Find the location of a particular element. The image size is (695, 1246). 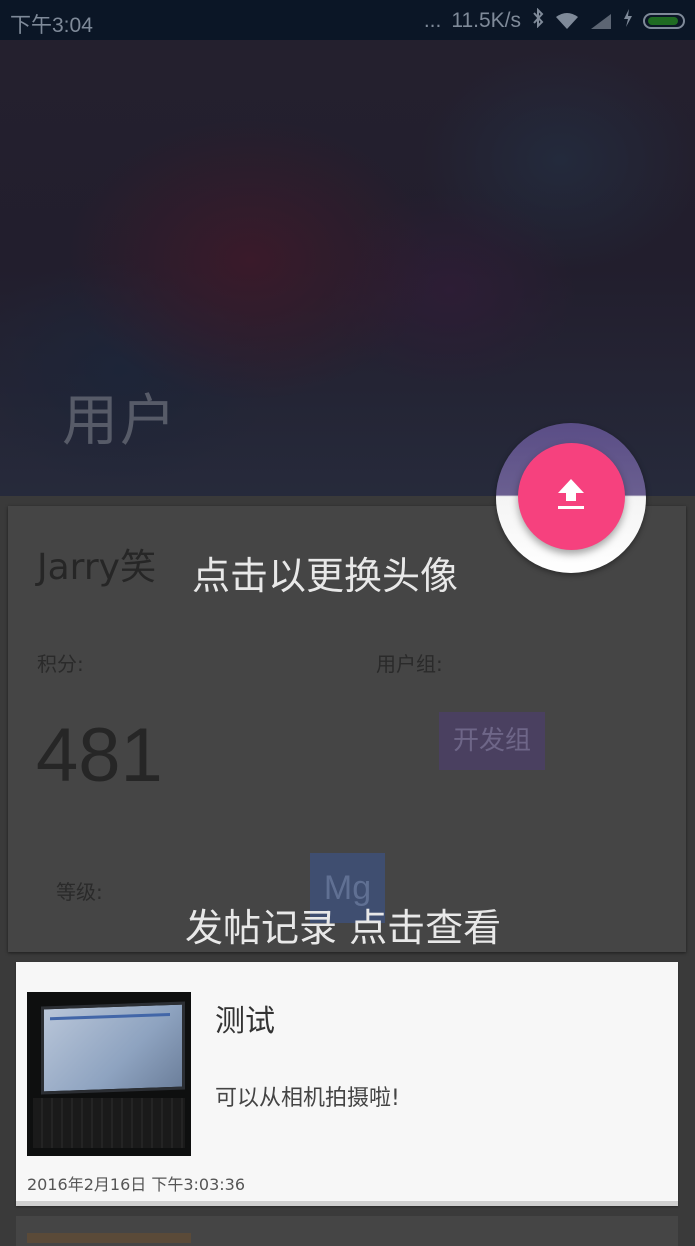

post-title: 测试 is located at coordinates (245, 1021).